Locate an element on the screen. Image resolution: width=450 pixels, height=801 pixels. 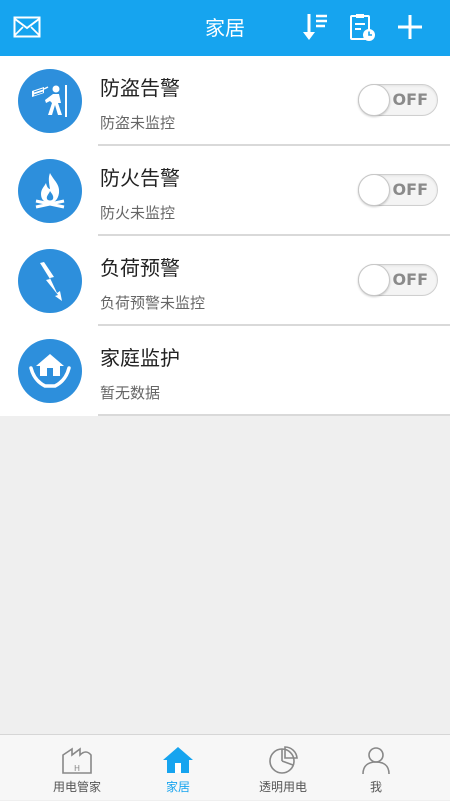
burglar-alarm-toggle: OFF is located at coordinates (398, 100).